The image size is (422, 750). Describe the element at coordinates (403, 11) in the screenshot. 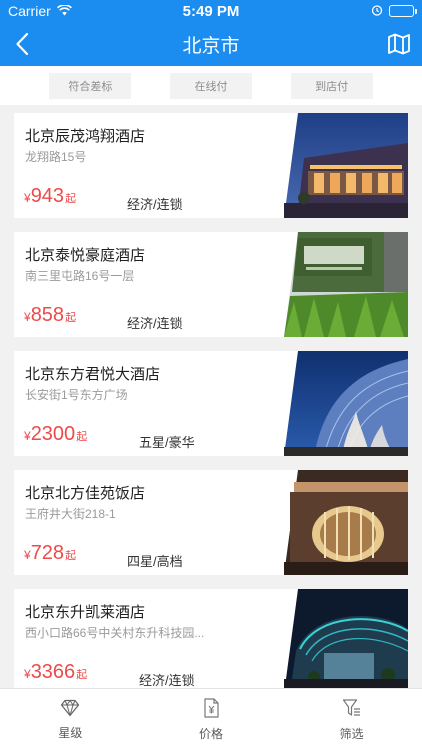

I see `battery-icon` at that location.